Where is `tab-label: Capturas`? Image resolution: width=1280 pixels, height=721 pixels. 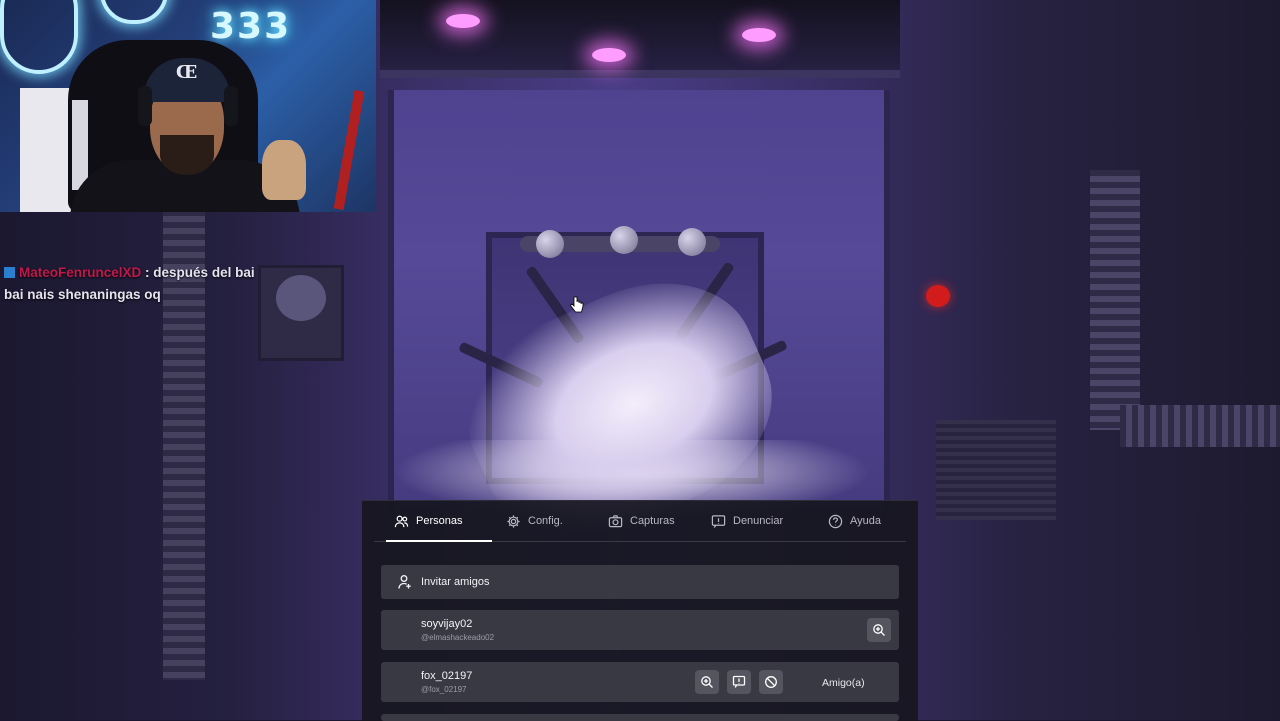
tab-label: Capturas is located at coordinates (652, 521).